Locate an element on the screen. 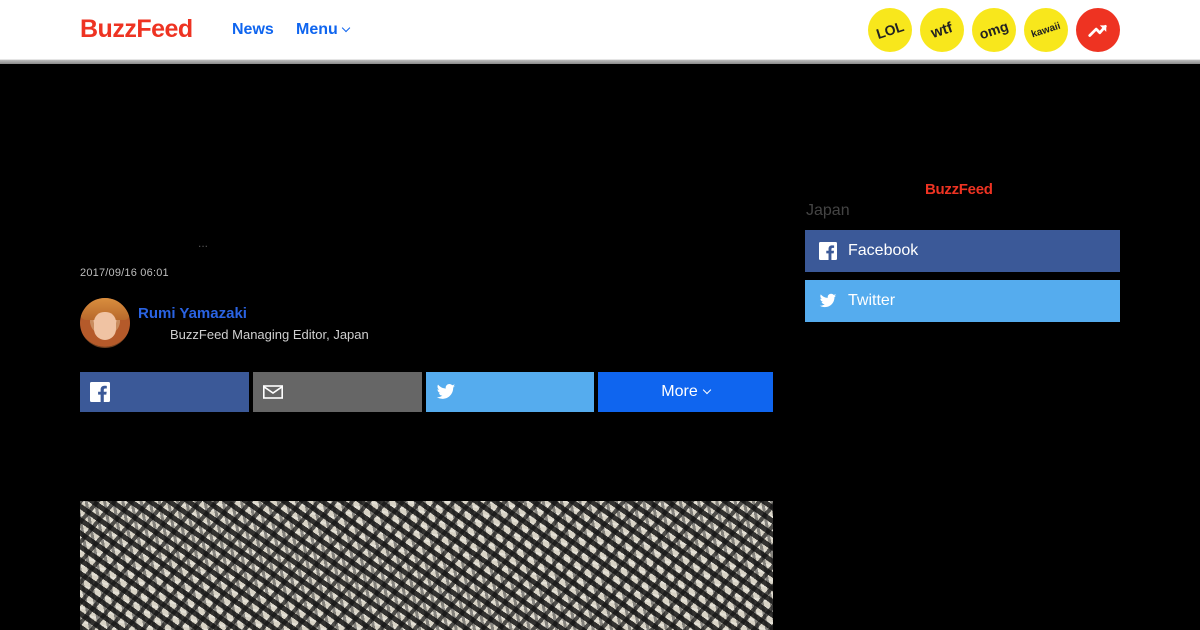  header-divider is located at coordinates (600, 62).